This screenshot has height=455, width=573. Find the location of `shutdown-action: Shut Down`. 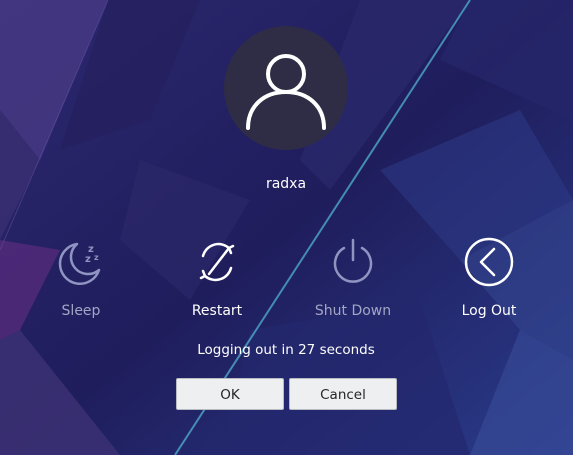

shutdown-action: Shut Down is located at coordinates (353, 278).